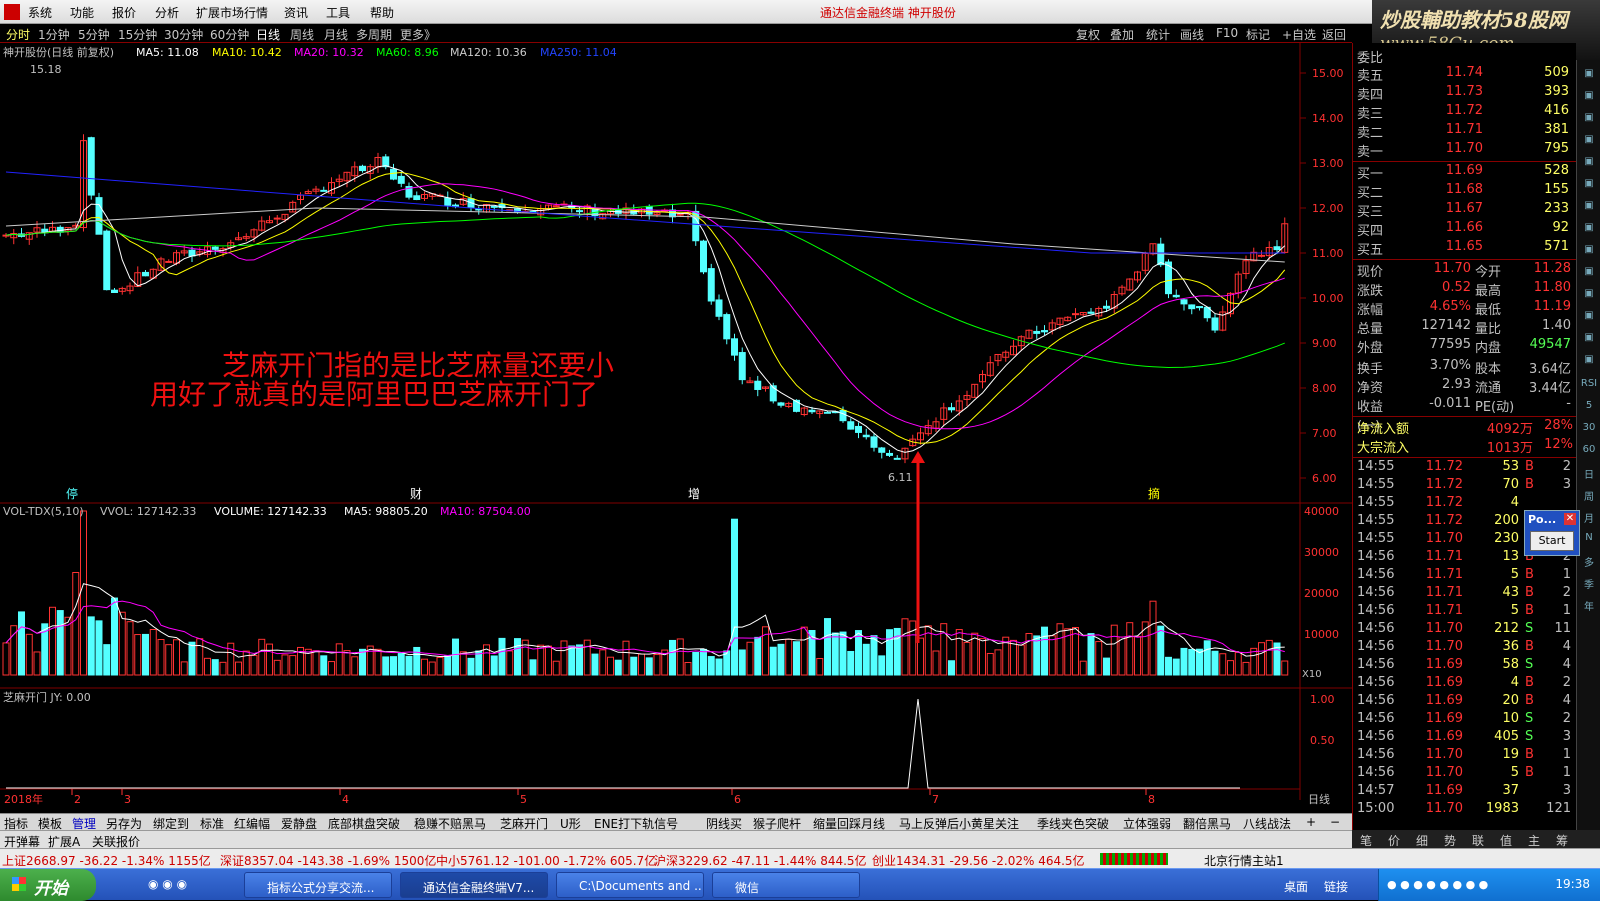 This screenshot has height=901, width=1600. What do you see at coordinates (1589, 561) in the screenshot?
I see `tool-period-8: 多` at bounding box center [1589, 561].